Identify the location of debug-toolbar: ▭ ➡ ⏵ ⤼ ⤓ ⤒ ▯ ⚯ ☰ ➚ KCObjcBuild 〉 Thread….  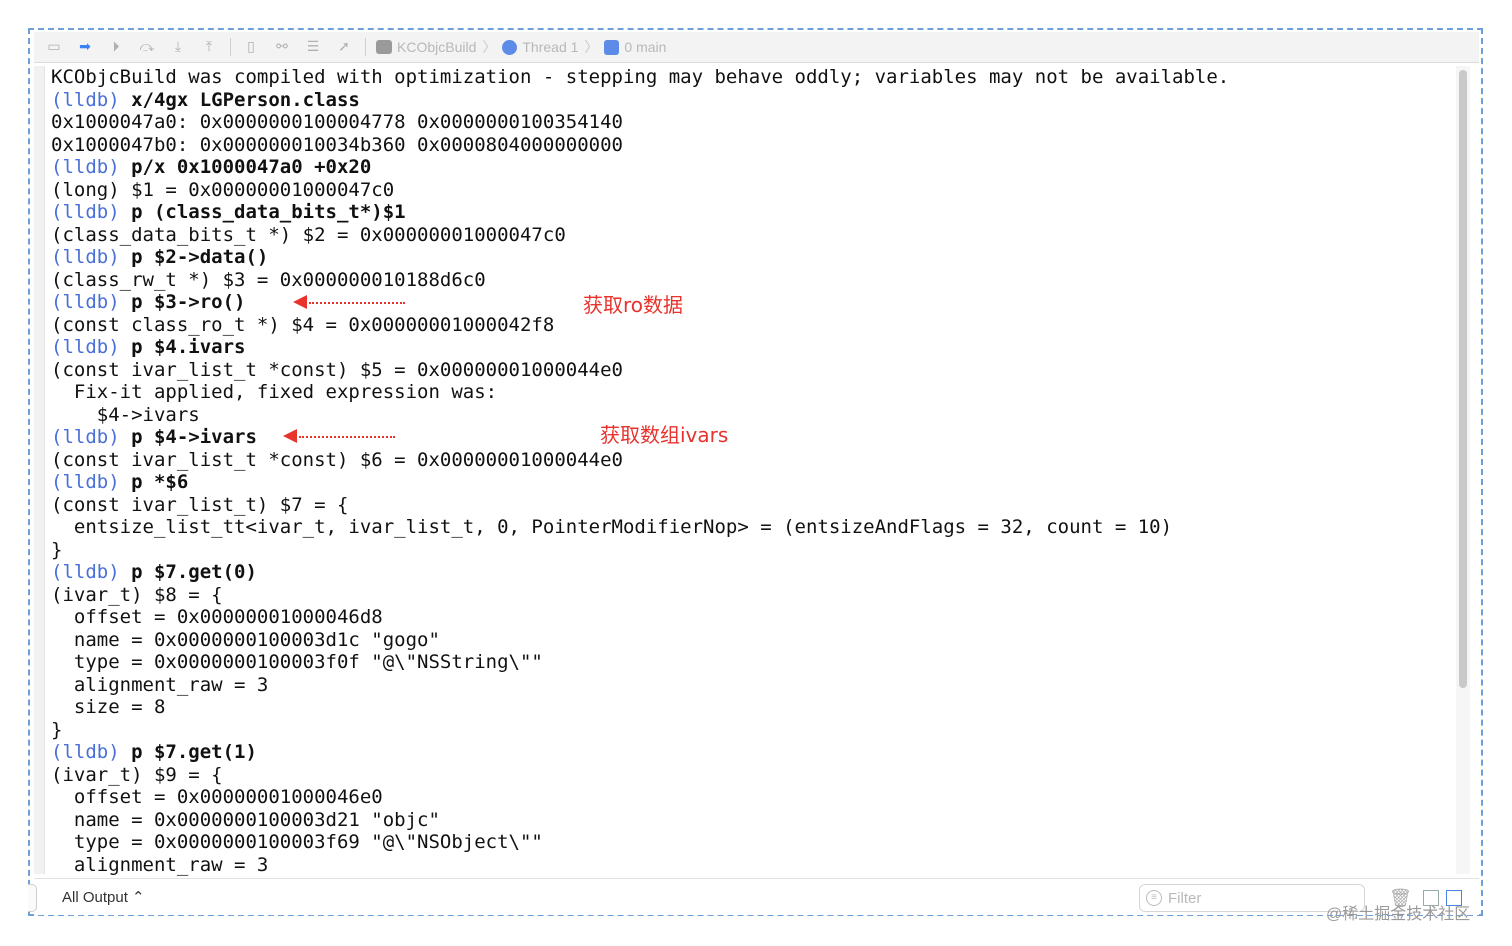
(756, 47).